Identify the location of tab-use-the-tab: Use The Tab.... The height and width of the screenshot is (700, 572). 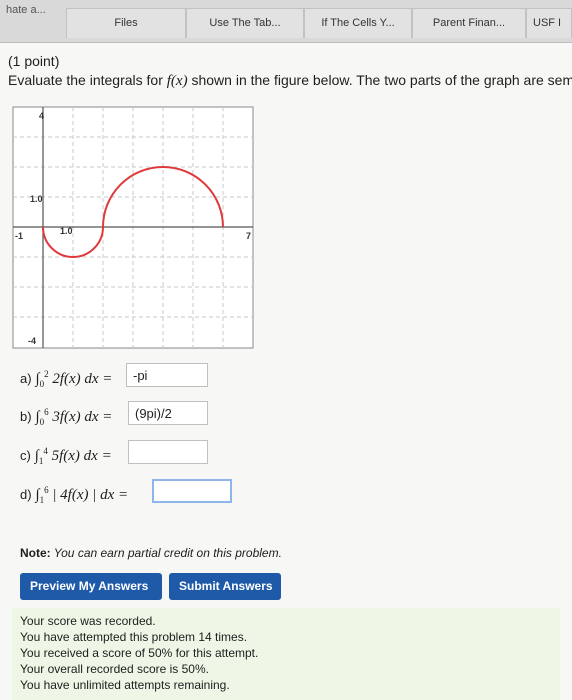
(245, 23).